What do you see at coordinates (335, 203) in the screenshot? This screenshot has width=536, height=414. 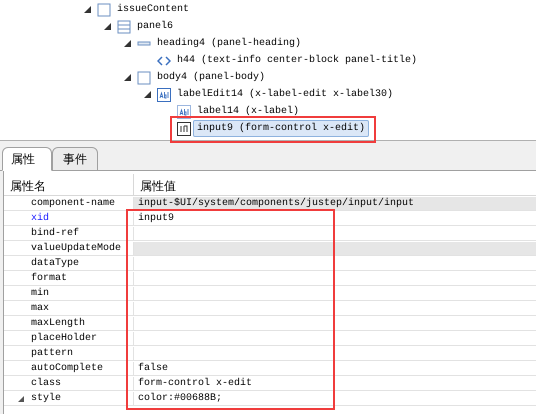 I see `property-value: input-$UI/system/components/justep/input/input` at bounding box center [335, 203].